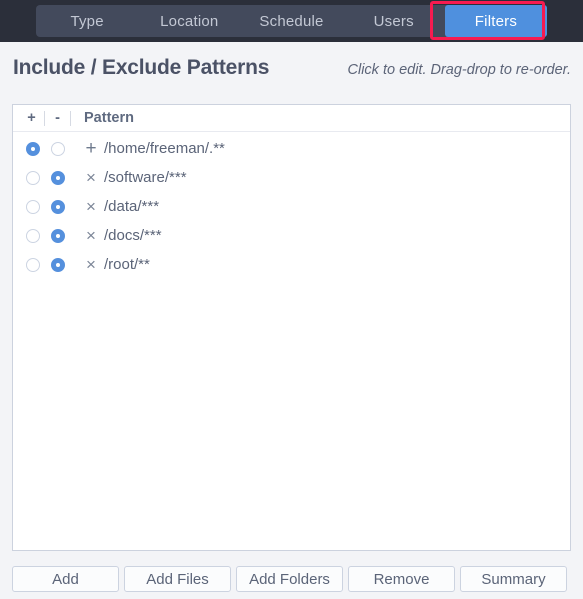 This screenshot has height=599, width=583. What do you see at coordinates (291, 177) in the screenshot?
I see `table-row: × /software/***` at bounding box center [291, 177].